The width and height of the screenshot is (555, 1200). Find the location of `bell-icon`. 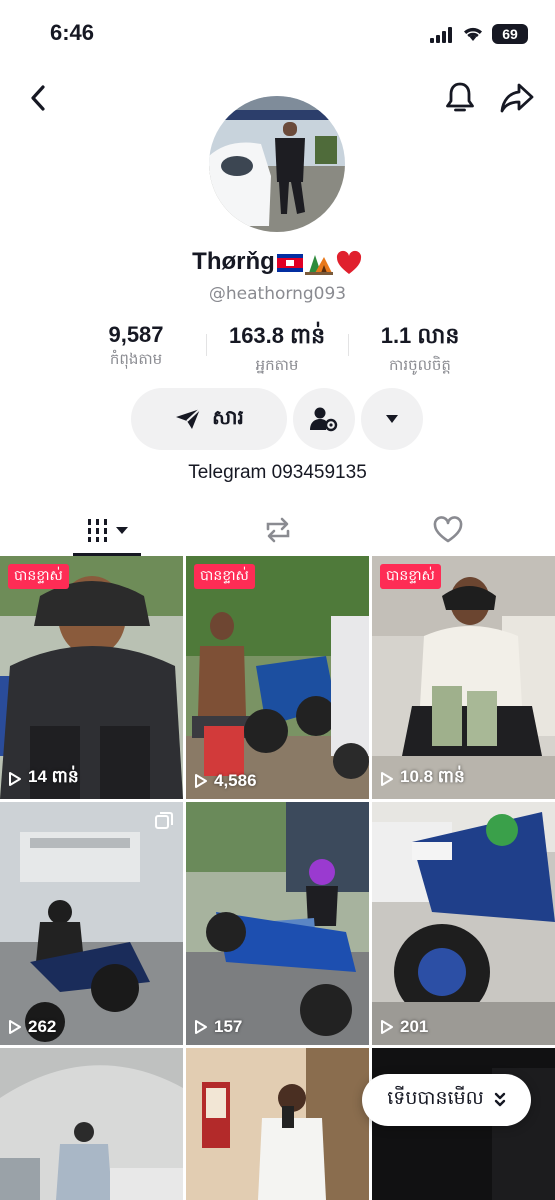

bell-icon is located at coordinates (460, 97).